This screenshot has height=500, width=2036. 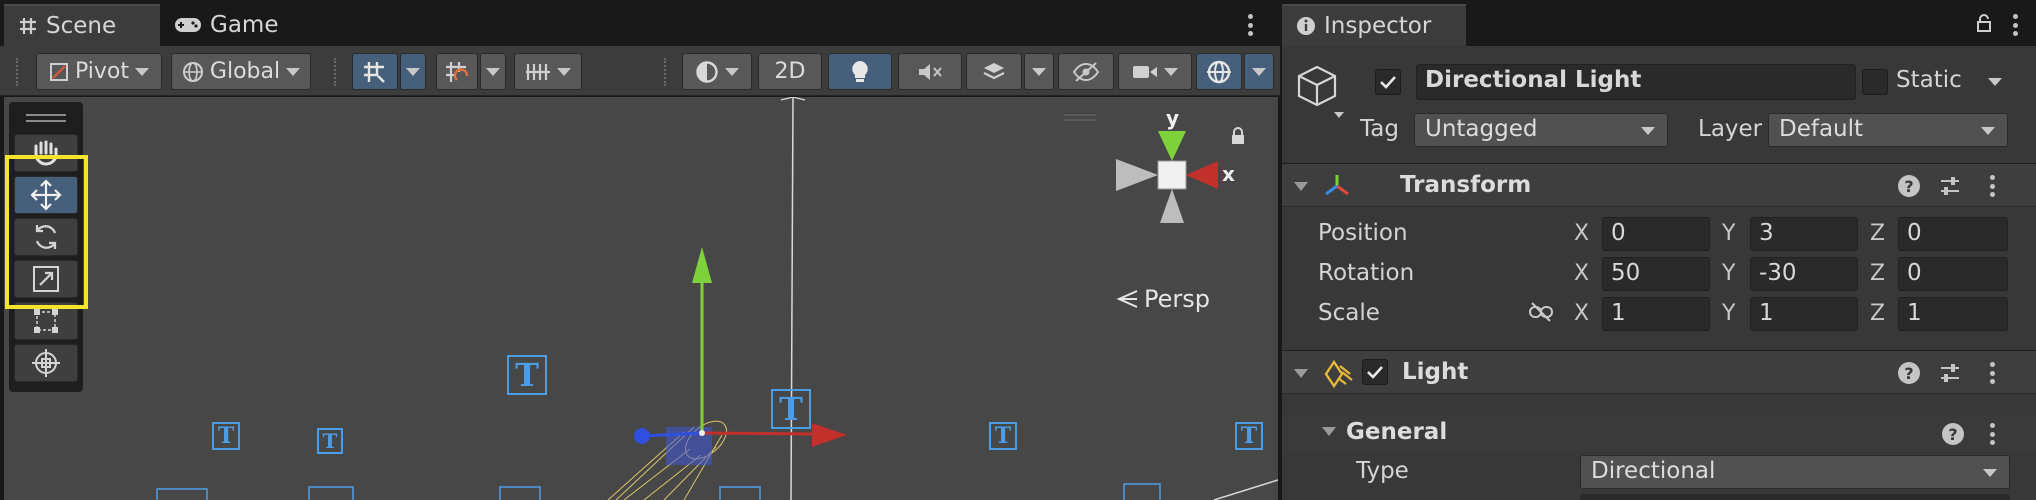 I want to click on position-z-field: 0, so click(x=1953, y=234).